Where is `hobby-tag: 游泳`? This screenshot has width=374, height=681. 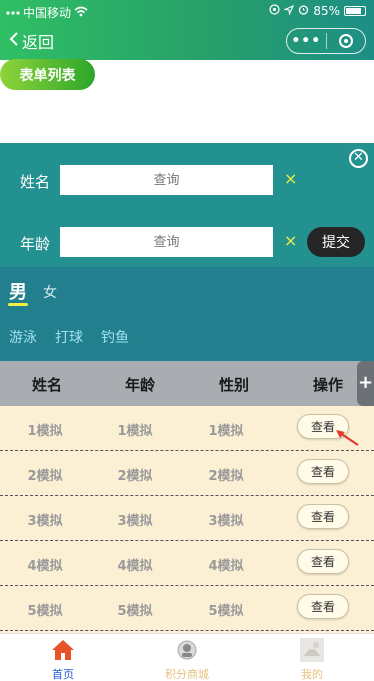 hobby-tag: 游泳 is located at coordinates (23, 337).